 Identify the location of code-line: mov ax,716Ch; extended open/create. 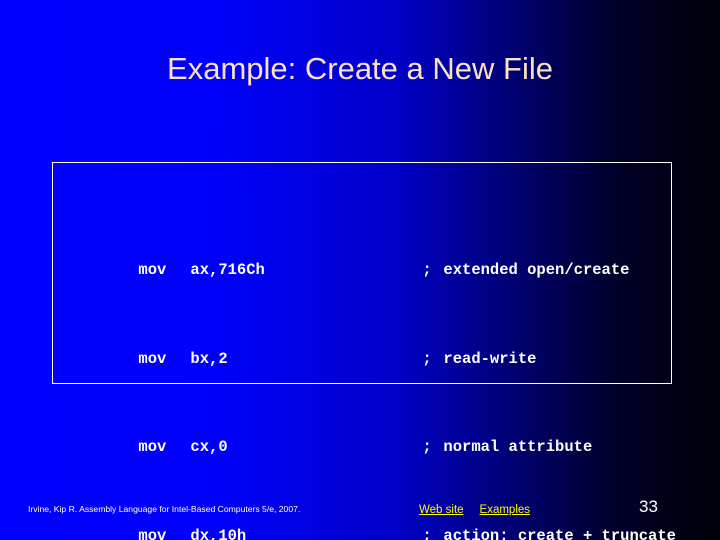
(370, 258).